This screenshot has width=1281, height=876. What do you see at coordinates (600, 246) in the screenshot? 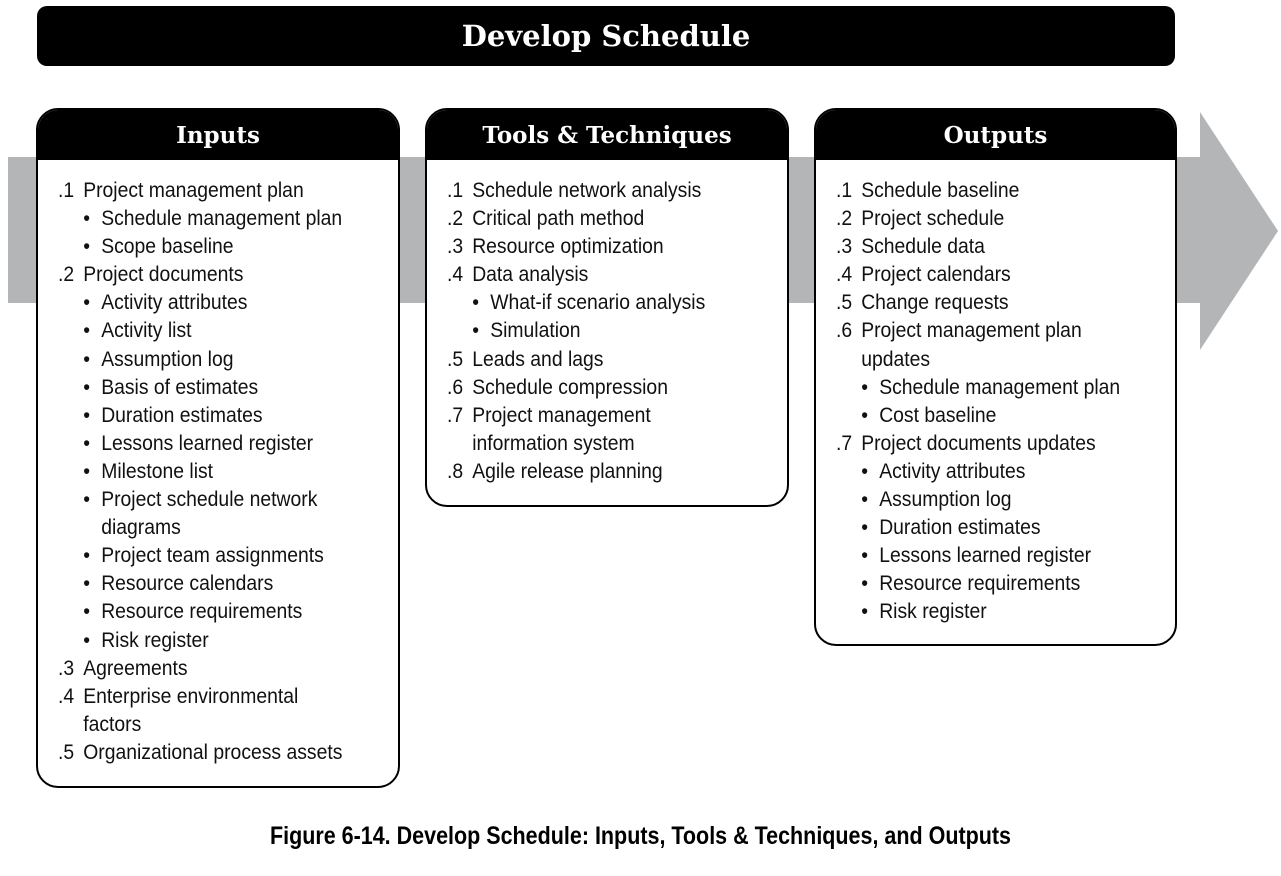
I see `list-item: .3 Resource optimization` at bounding box center [600, 246].